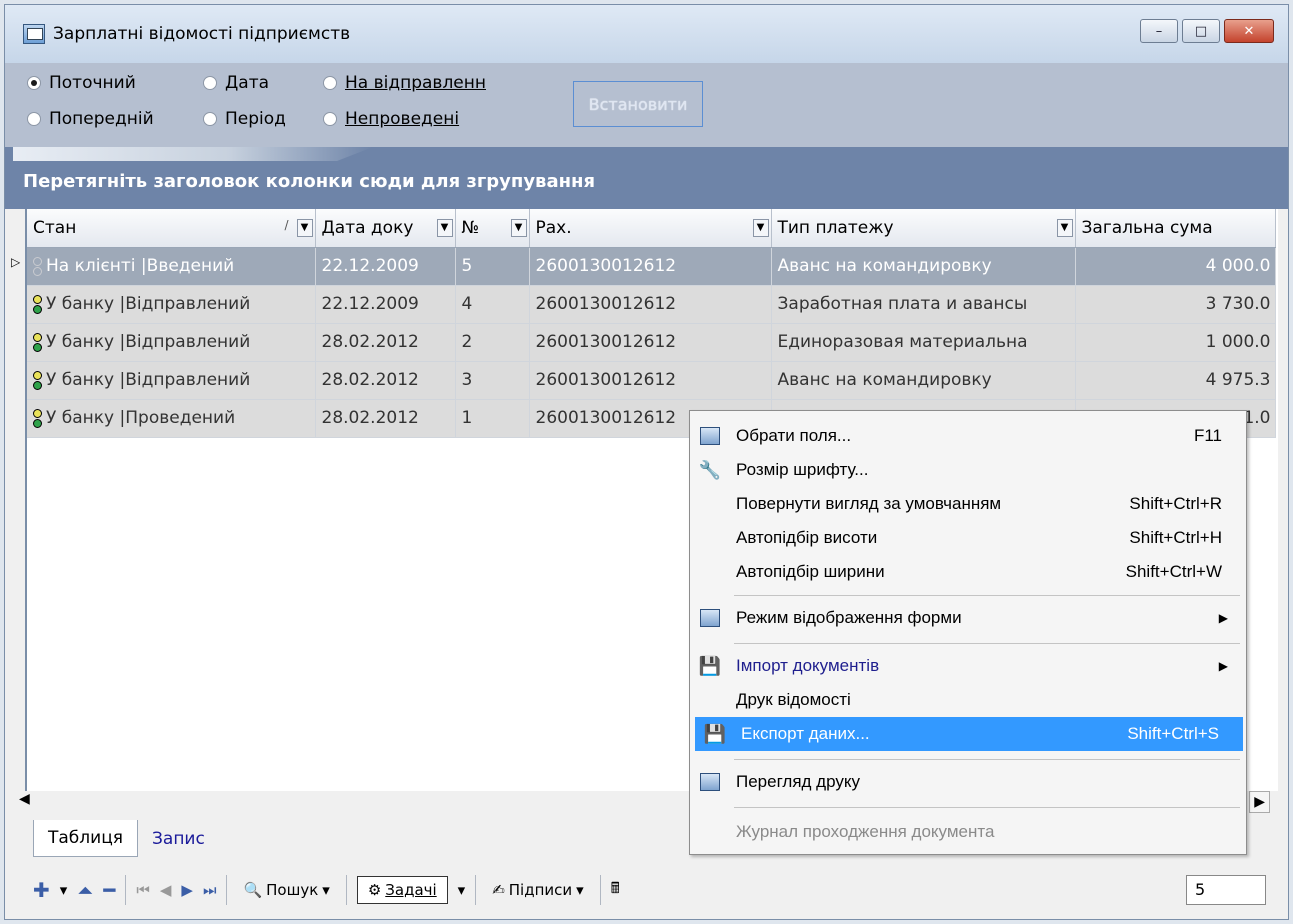 Image resolution: width=1293 pixels, height=924 pixels. I want to click on next-record-icon: ▶, so click(187, 890).